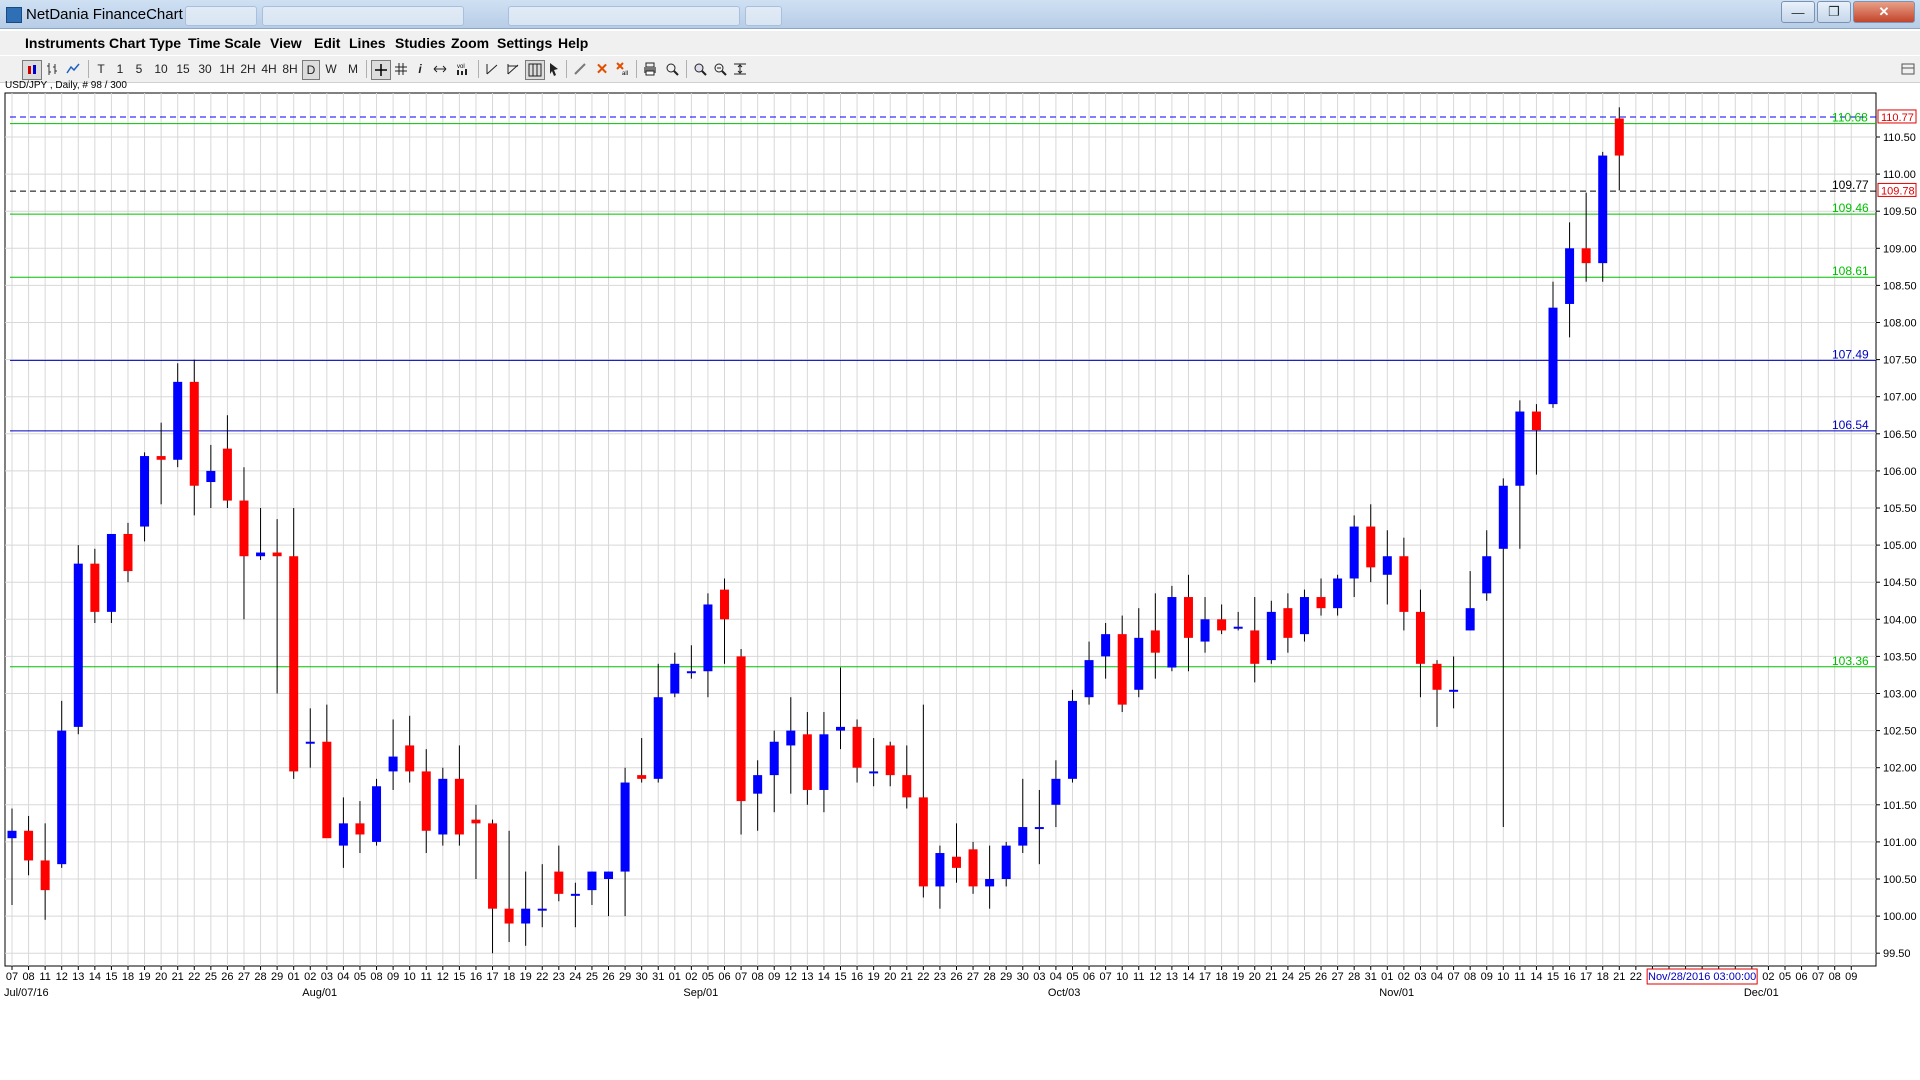  What do you see at coordinates (294, 977) in the screenshot?
I see `x-tick-label: 01` at bounding box center [294, 977].